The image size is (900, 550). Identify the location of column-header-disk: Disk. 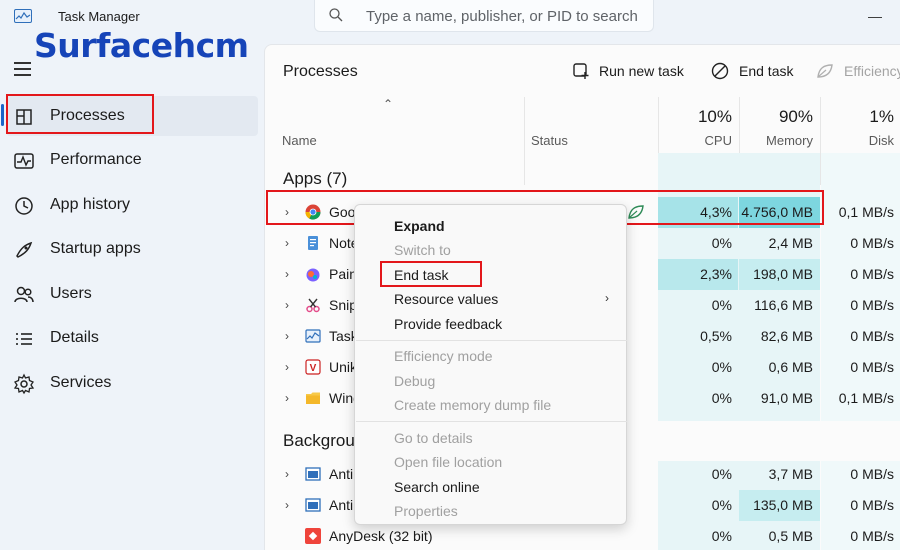
(857, 140).